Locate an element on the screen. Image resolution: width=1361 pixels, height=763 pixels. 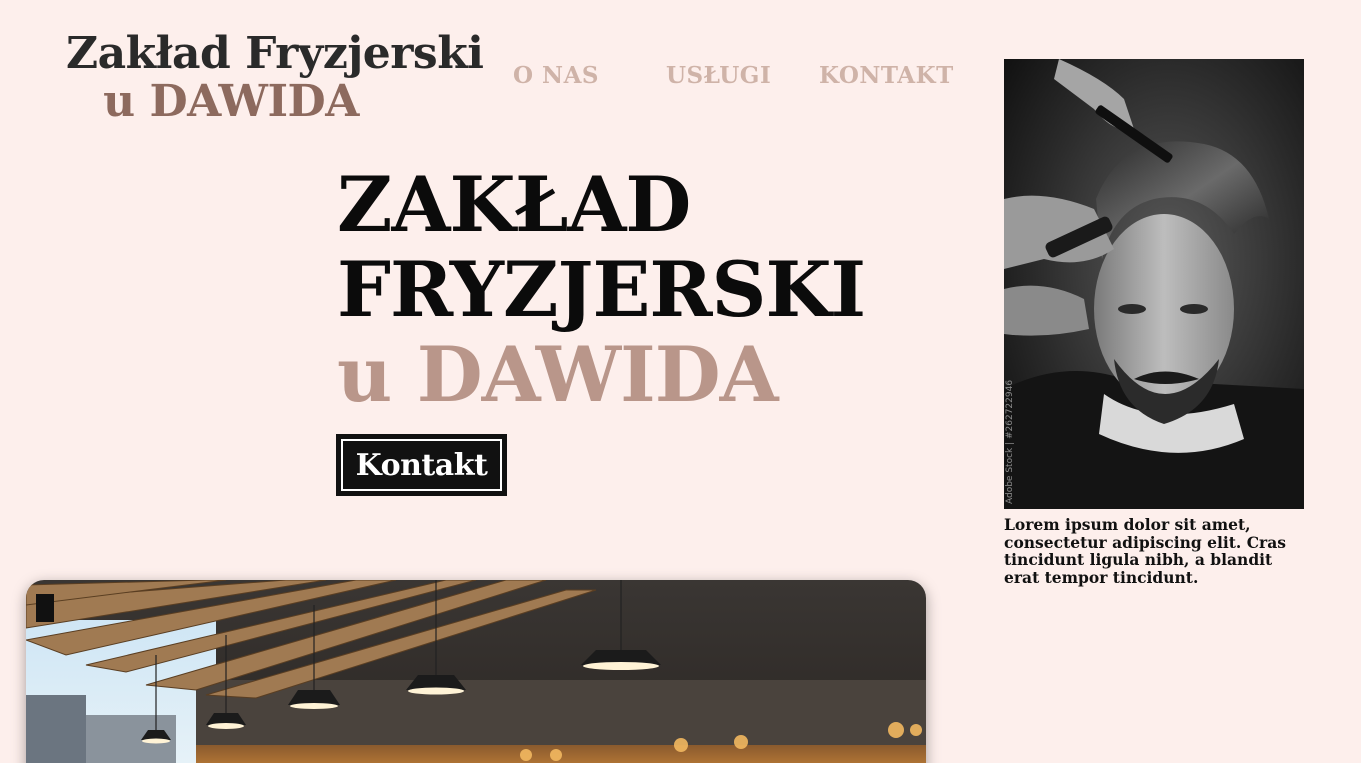
site-logo: Zakład Fryzjerski u DAWIDA is located at coordinates (275, 77).